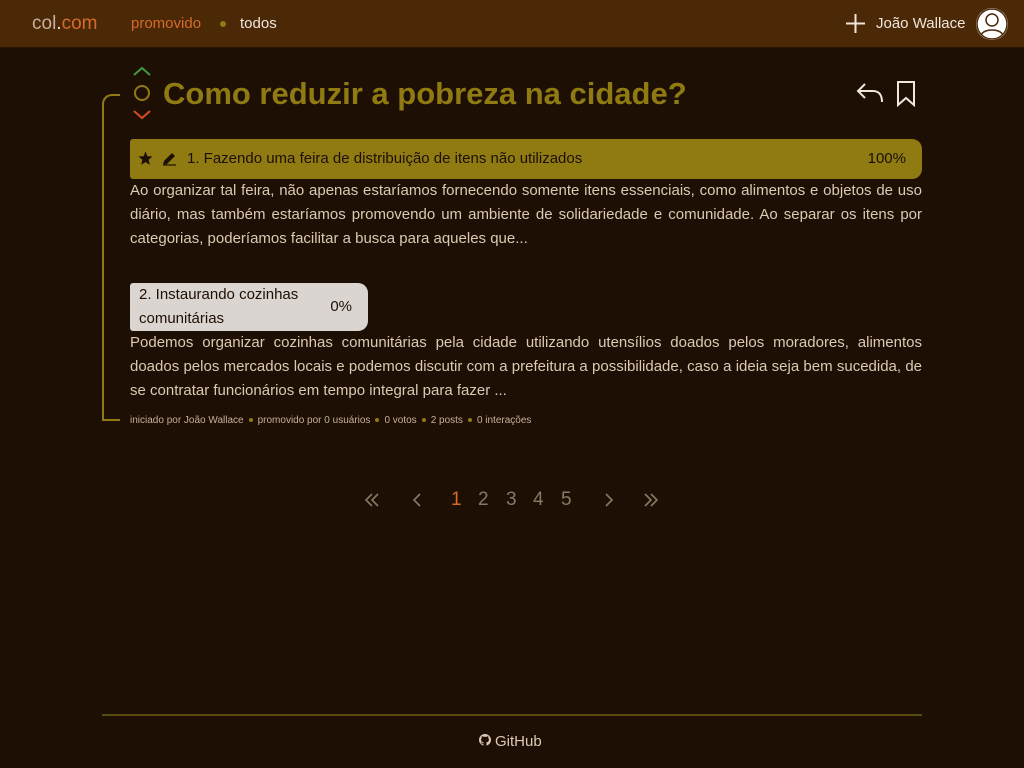 Image resolution: width=1024 pixels, height=768 pixels. Describe the element at coordinates (512, 24) in the screenshot. I see `top-navbar: col.com promovido todos João Wallace` at that location.